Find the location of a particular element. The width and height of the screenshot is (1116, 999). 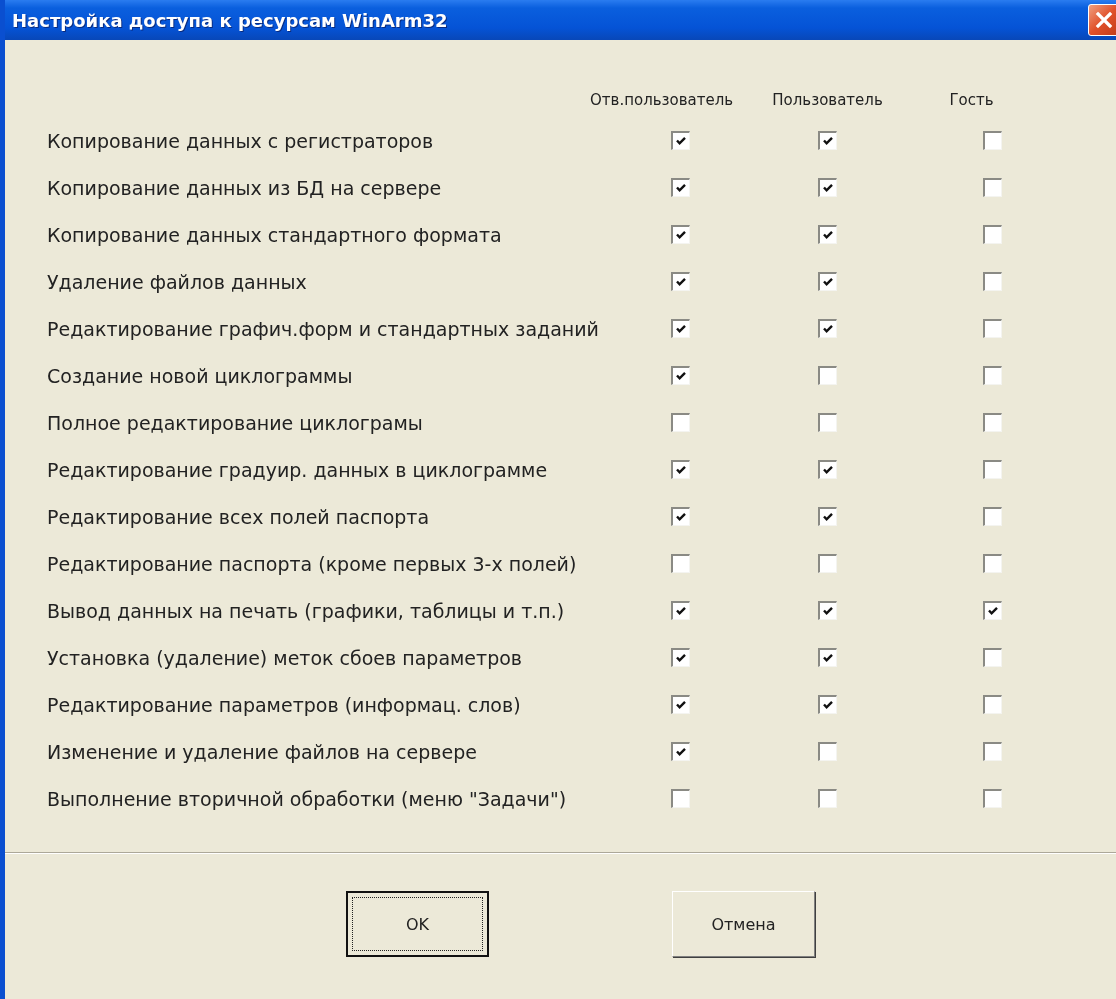

close-icon is located at coordinates (1104, 20).